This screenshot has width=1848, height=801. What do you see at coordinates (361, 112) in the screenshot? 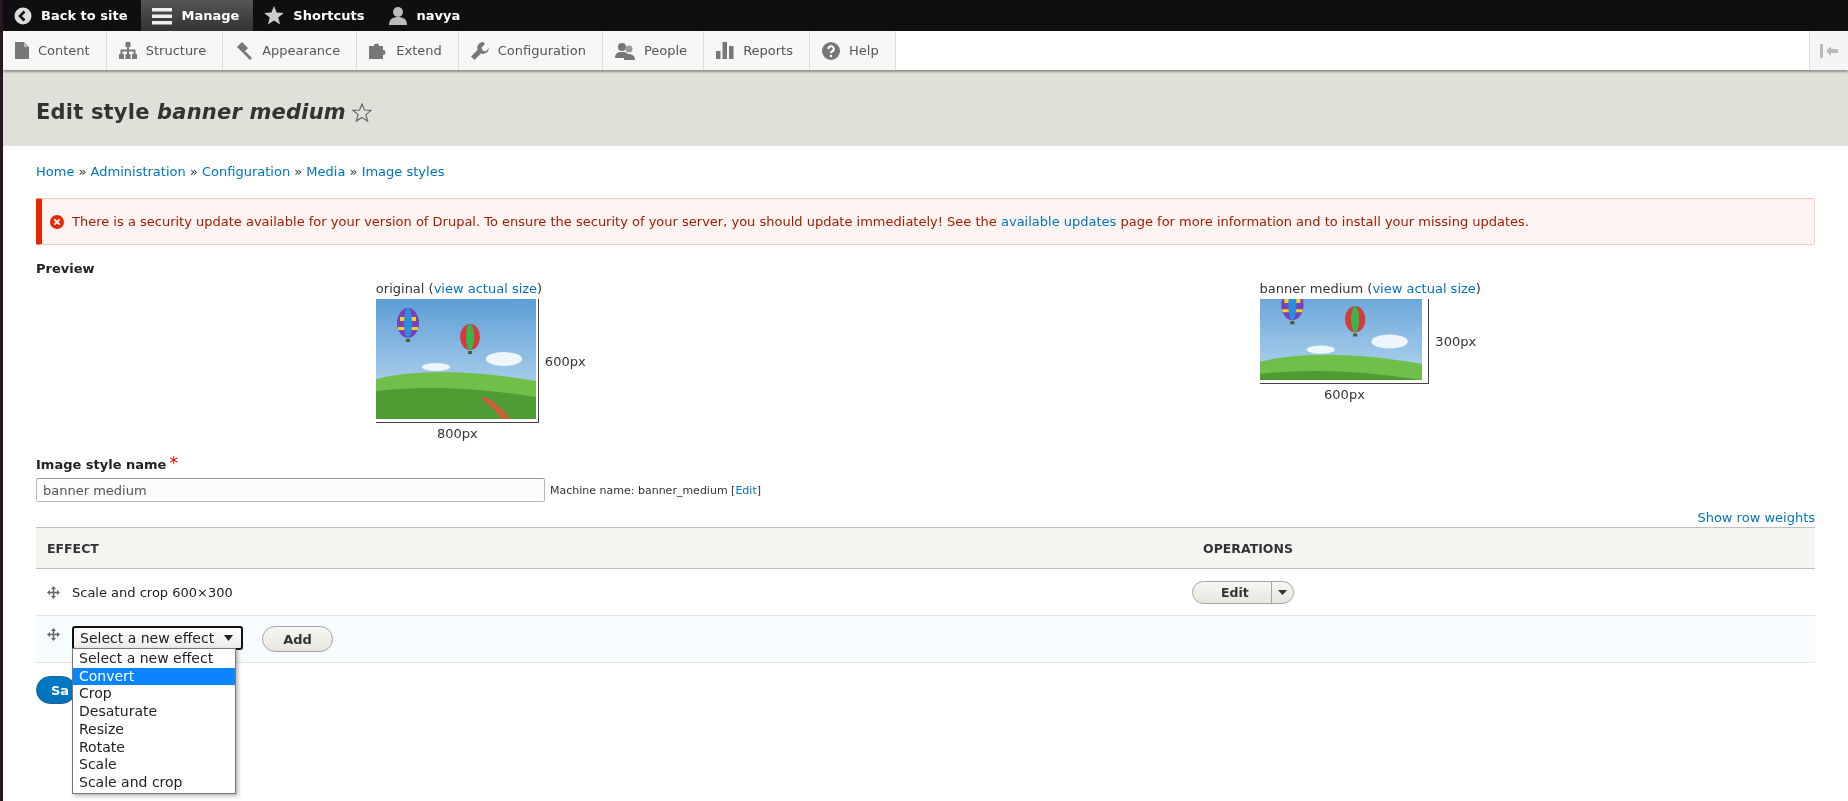
I see `star-outline-icon` at bounding box center [361, 112].